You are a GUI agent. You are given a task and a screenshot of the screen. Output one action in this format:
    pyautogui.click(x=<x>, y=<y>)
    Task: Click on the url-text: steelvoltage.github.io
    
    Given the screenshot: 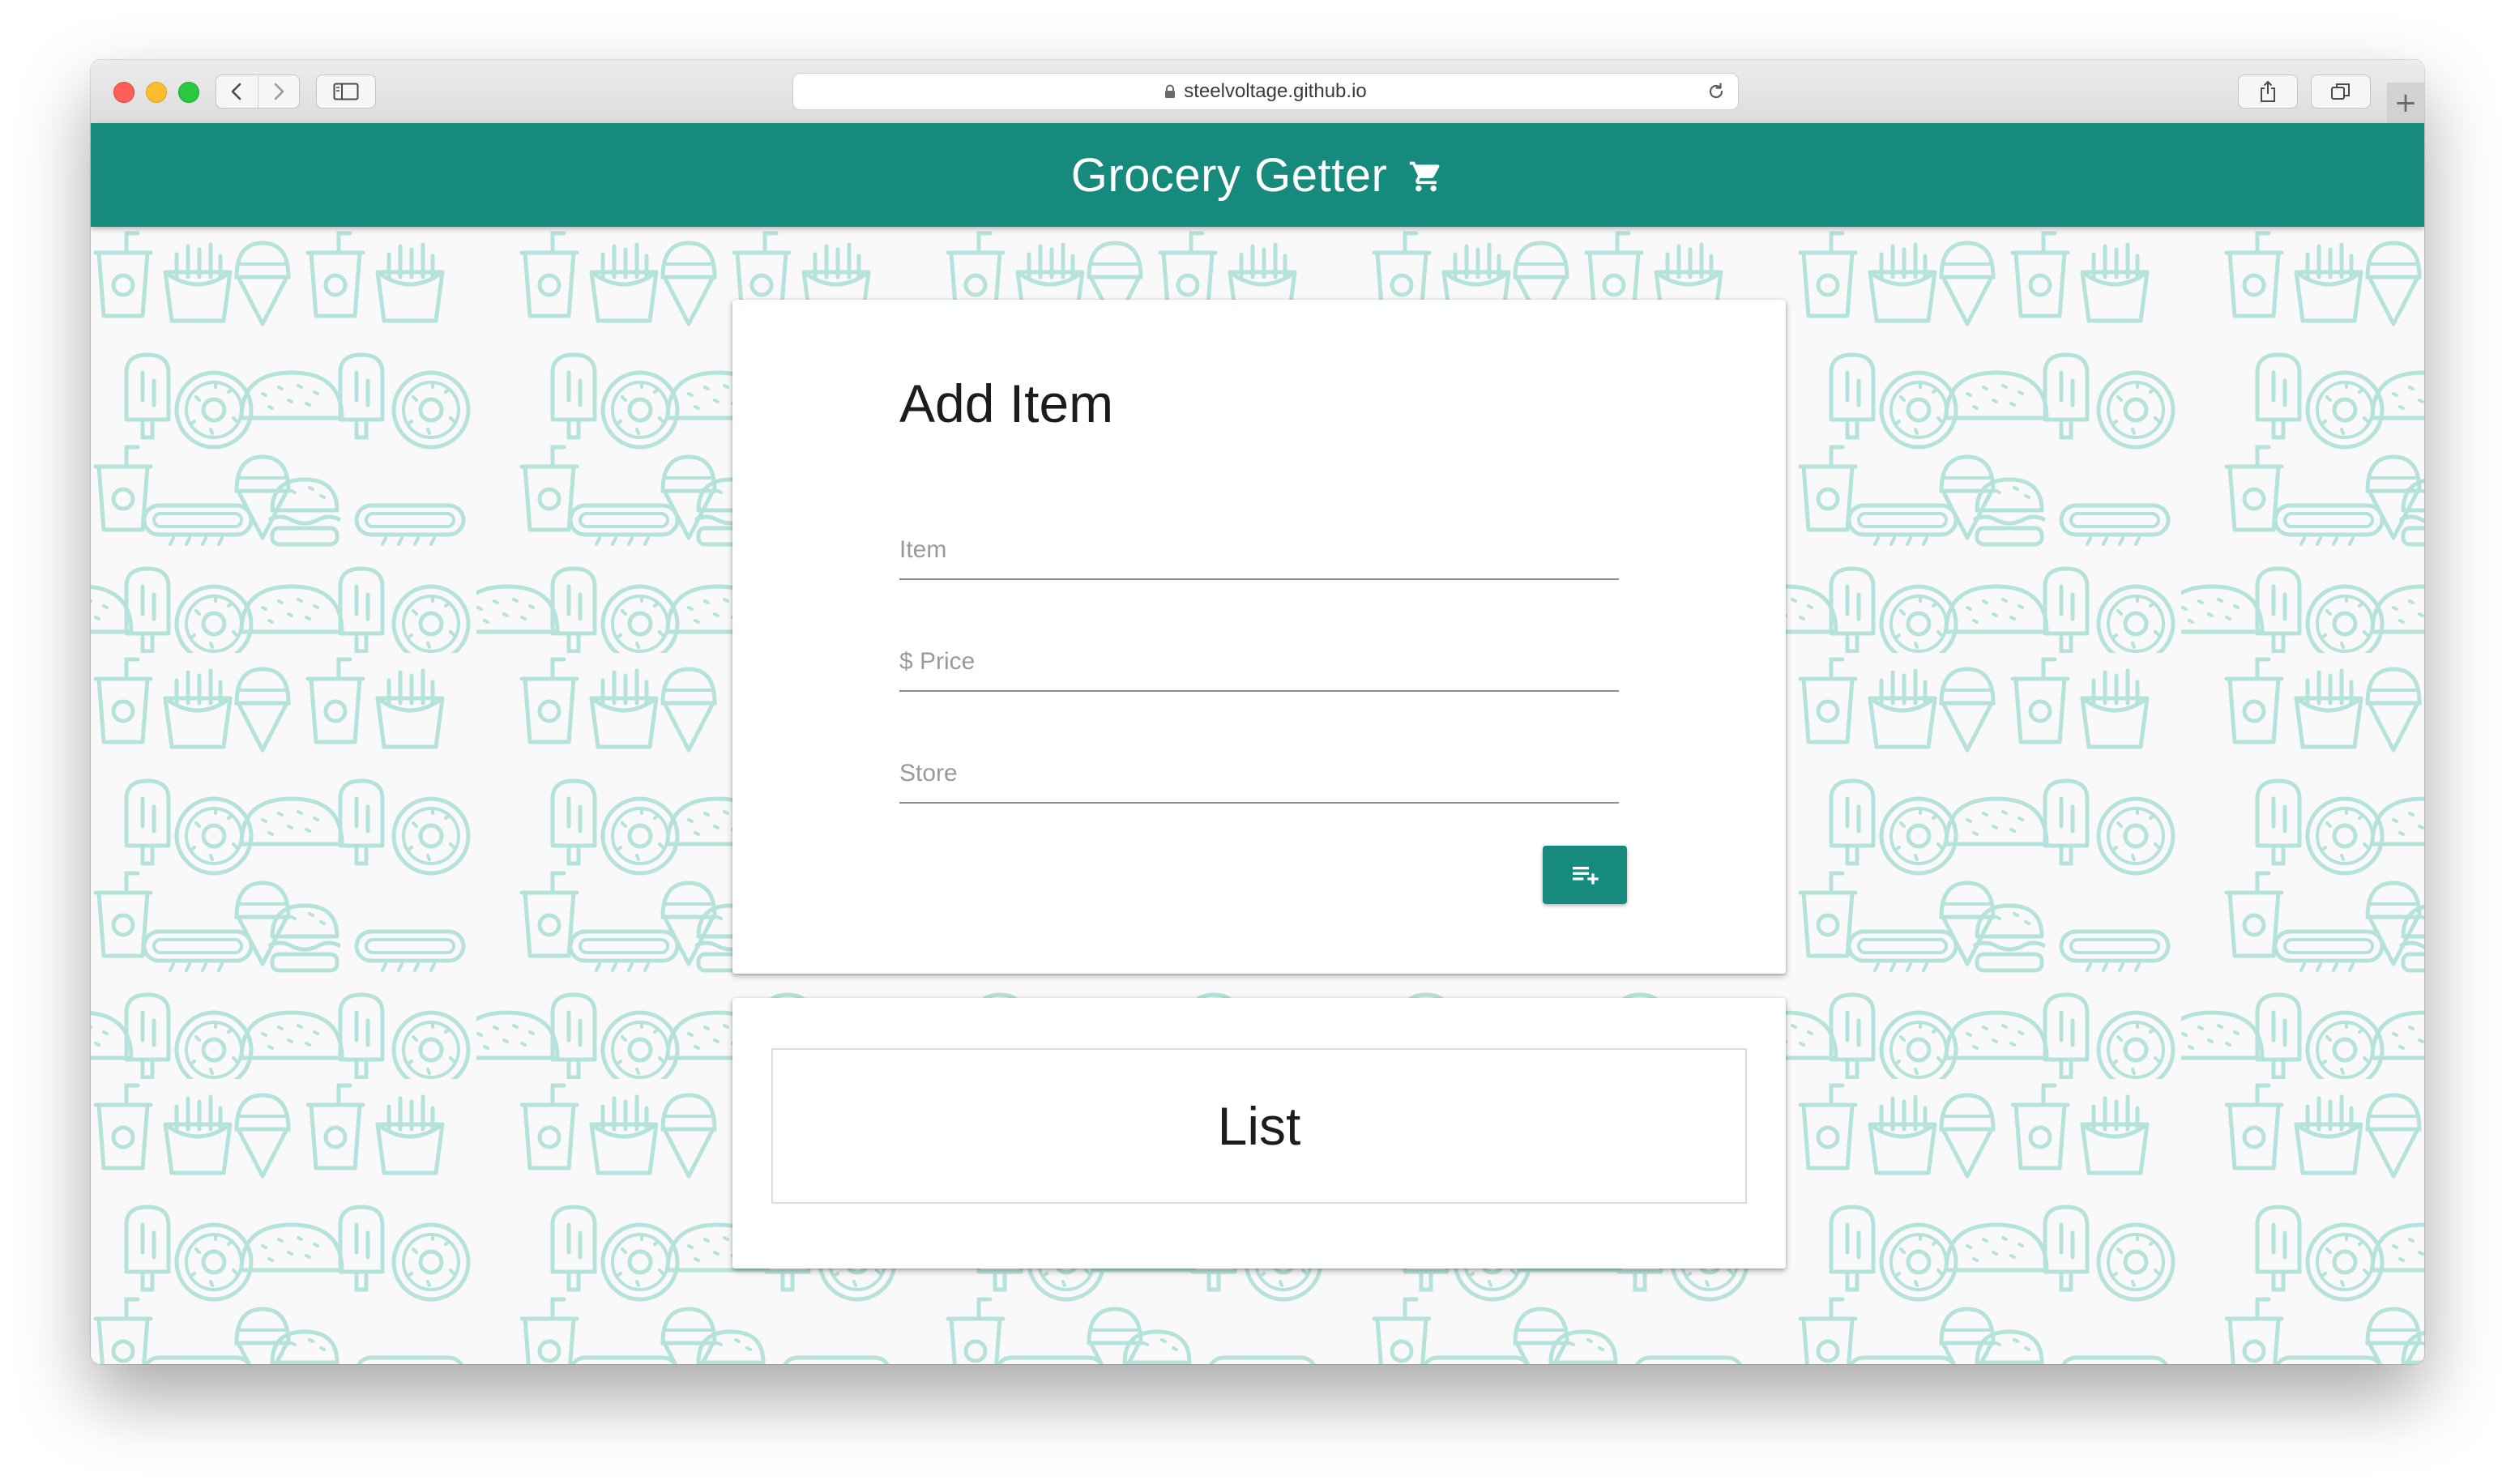 What is the action you would take?
    pyautogui.click(x=1276, y=91)
    